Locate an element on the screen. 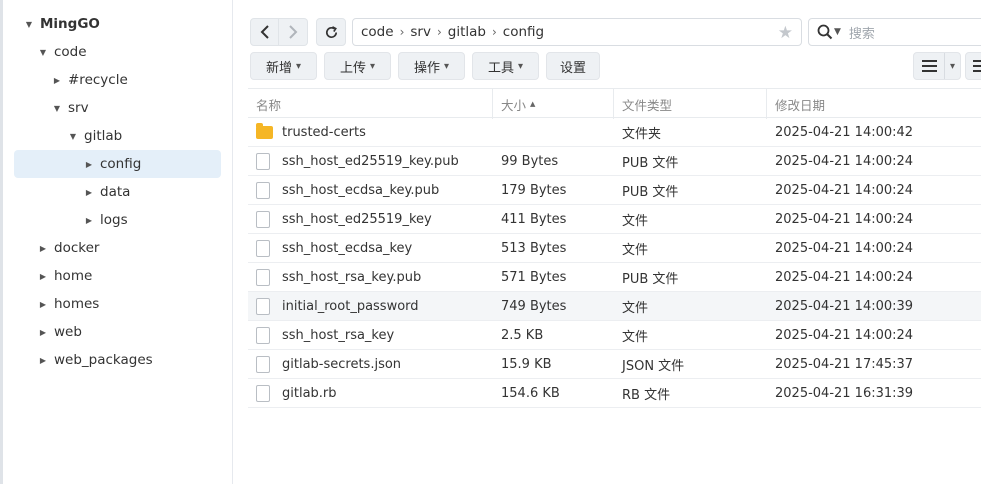 This screenshot has height=484, width=981. header-size: 大小 ▲ is located at coordinates (514, 104).